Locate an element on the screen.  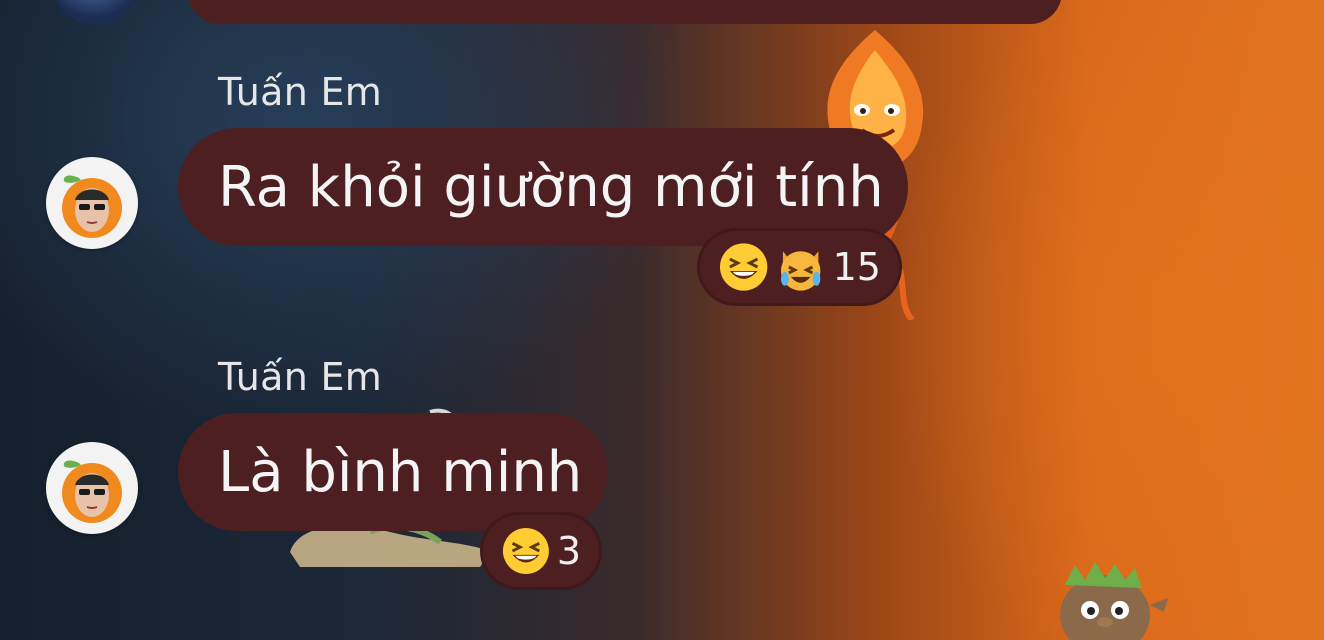
message-text: Ra khỏi giường mới tính is located at coordinates (551, 187).